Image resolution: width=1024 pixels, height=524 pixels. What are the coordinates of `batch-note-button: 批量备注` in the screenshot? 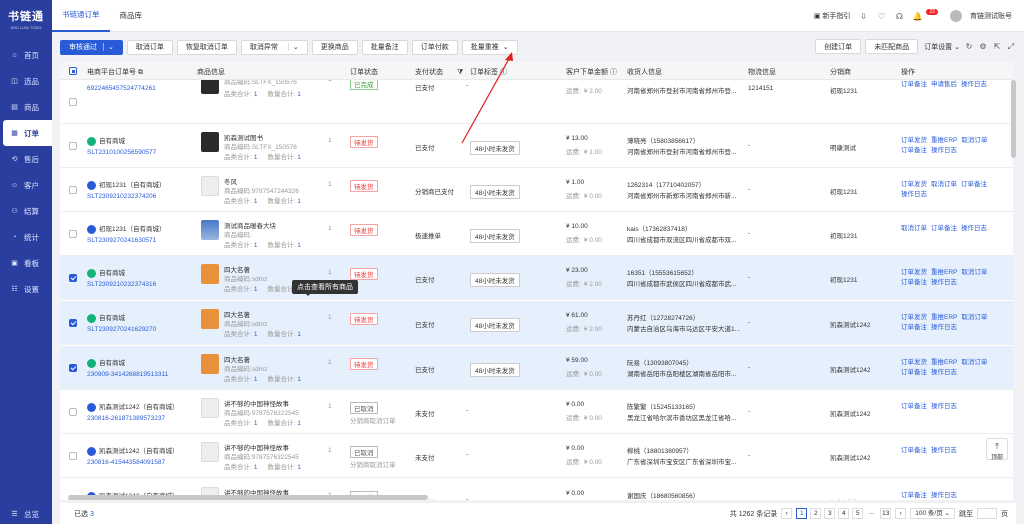 It's located at (384, 47).